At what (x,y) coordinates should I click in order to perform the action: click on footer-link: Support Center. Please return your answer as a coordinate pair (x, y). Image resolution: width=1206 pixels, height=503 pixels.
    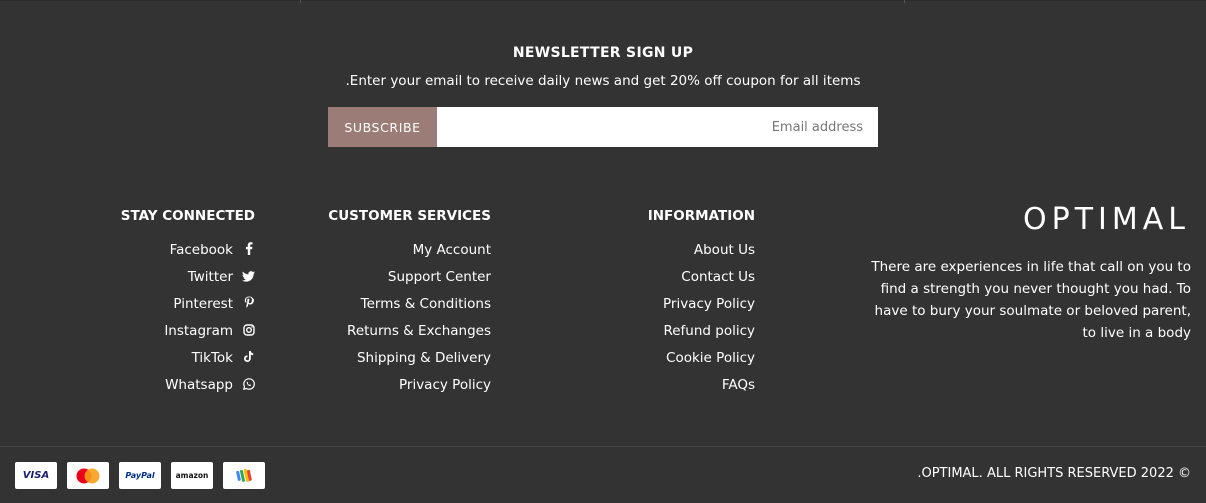
    Looking at the image, I should click on (439, 277).